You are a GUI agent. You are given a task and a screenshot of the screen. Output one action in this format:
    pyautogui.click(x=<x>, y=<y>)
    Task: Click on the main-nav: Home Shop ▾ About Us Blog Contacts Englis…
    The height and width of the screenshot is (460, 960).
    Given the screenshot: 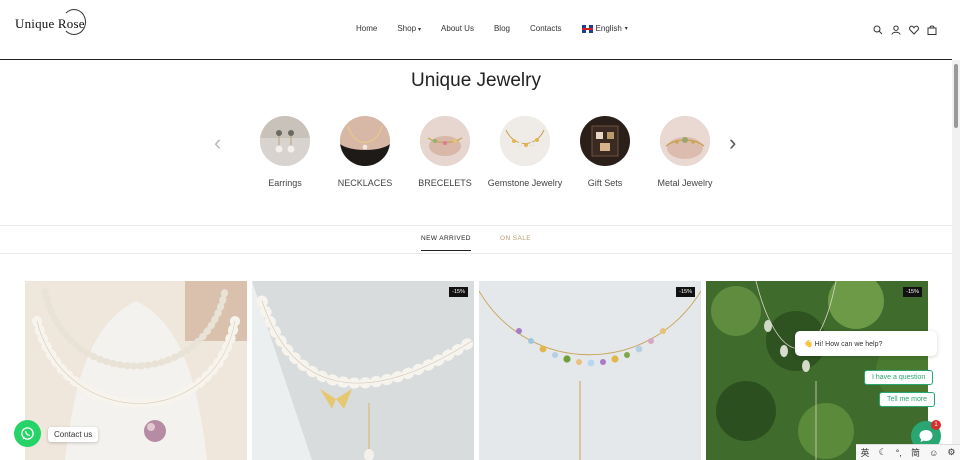 What is the action you would take?
    pyautogui.click(x=492, y=28)
    